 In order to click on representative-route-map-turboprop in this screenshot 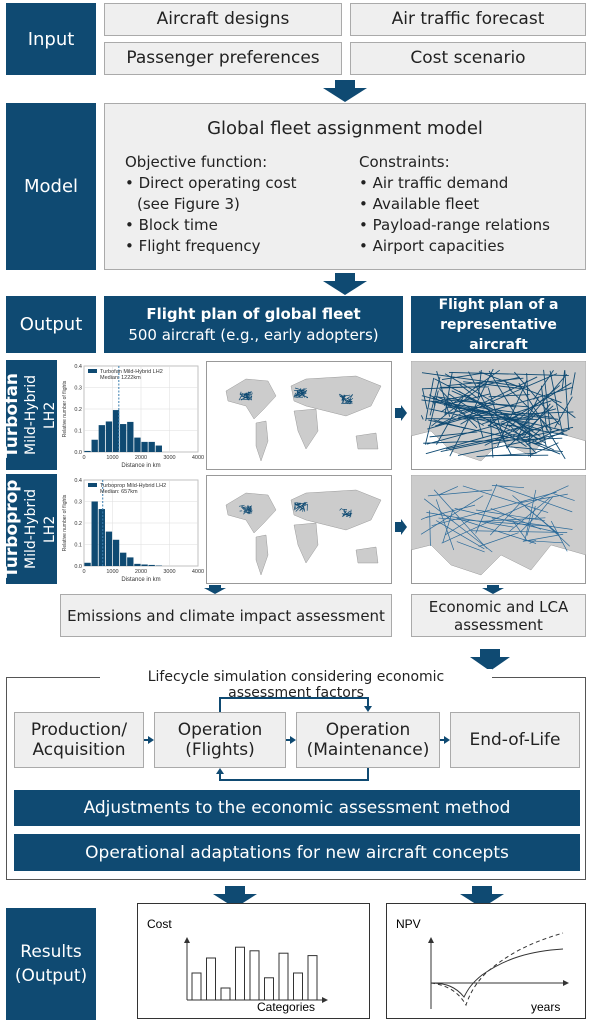, I will do `click(498, 529)`.